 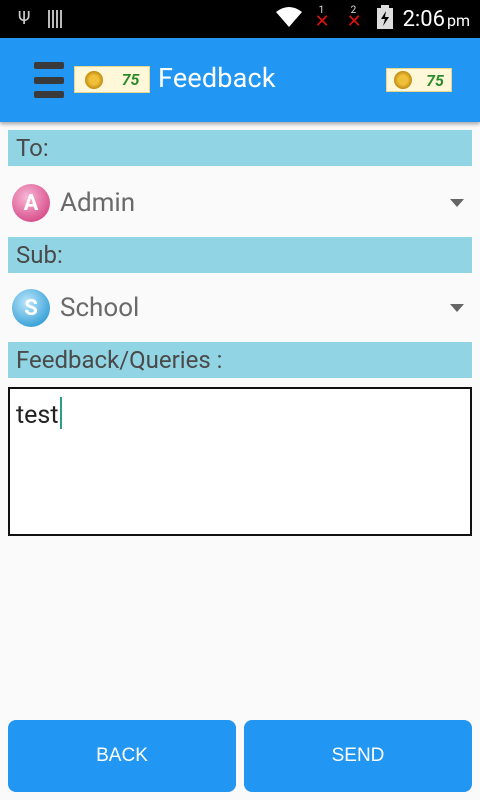 What do you see at coordinates (372, 19) in the screenshot?
I see `status-right: 1 ✕ 2 ✕ 2:06 pm` at bounding box center [372, 19].